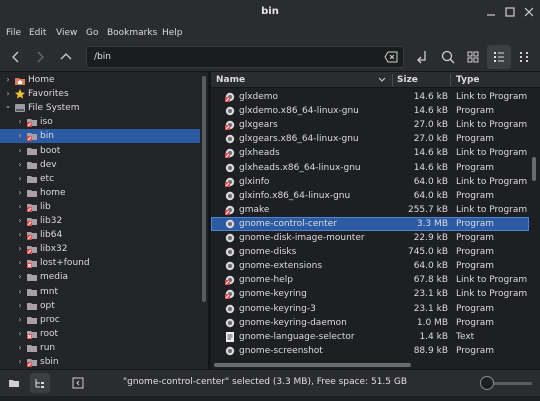  What do you see at coordinates (370, 210) in the screenshot?
I see `file-row: gmake 255.7 kB Link to Program` at bounding box center [370, 210].